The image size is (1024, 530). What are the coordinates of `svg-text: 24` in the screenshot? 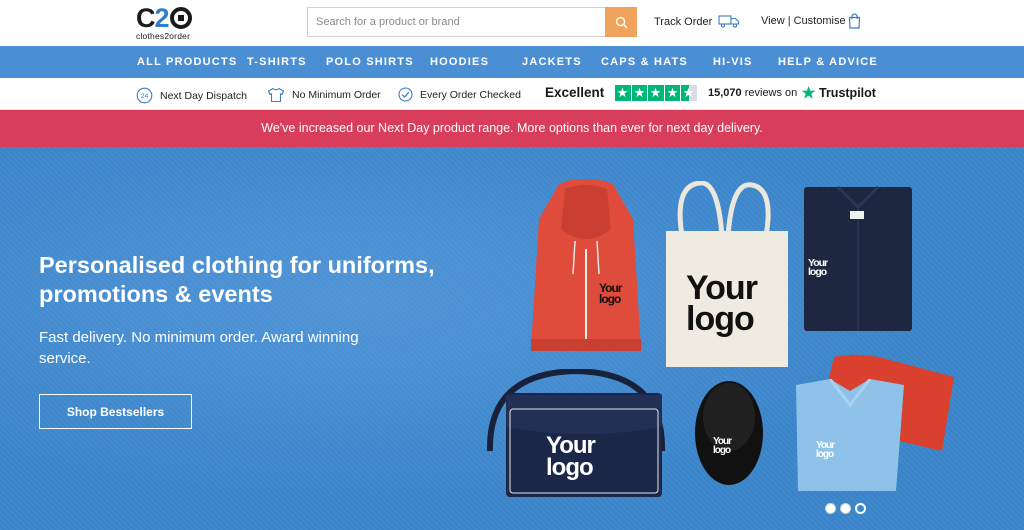 It's located at (145, 96).